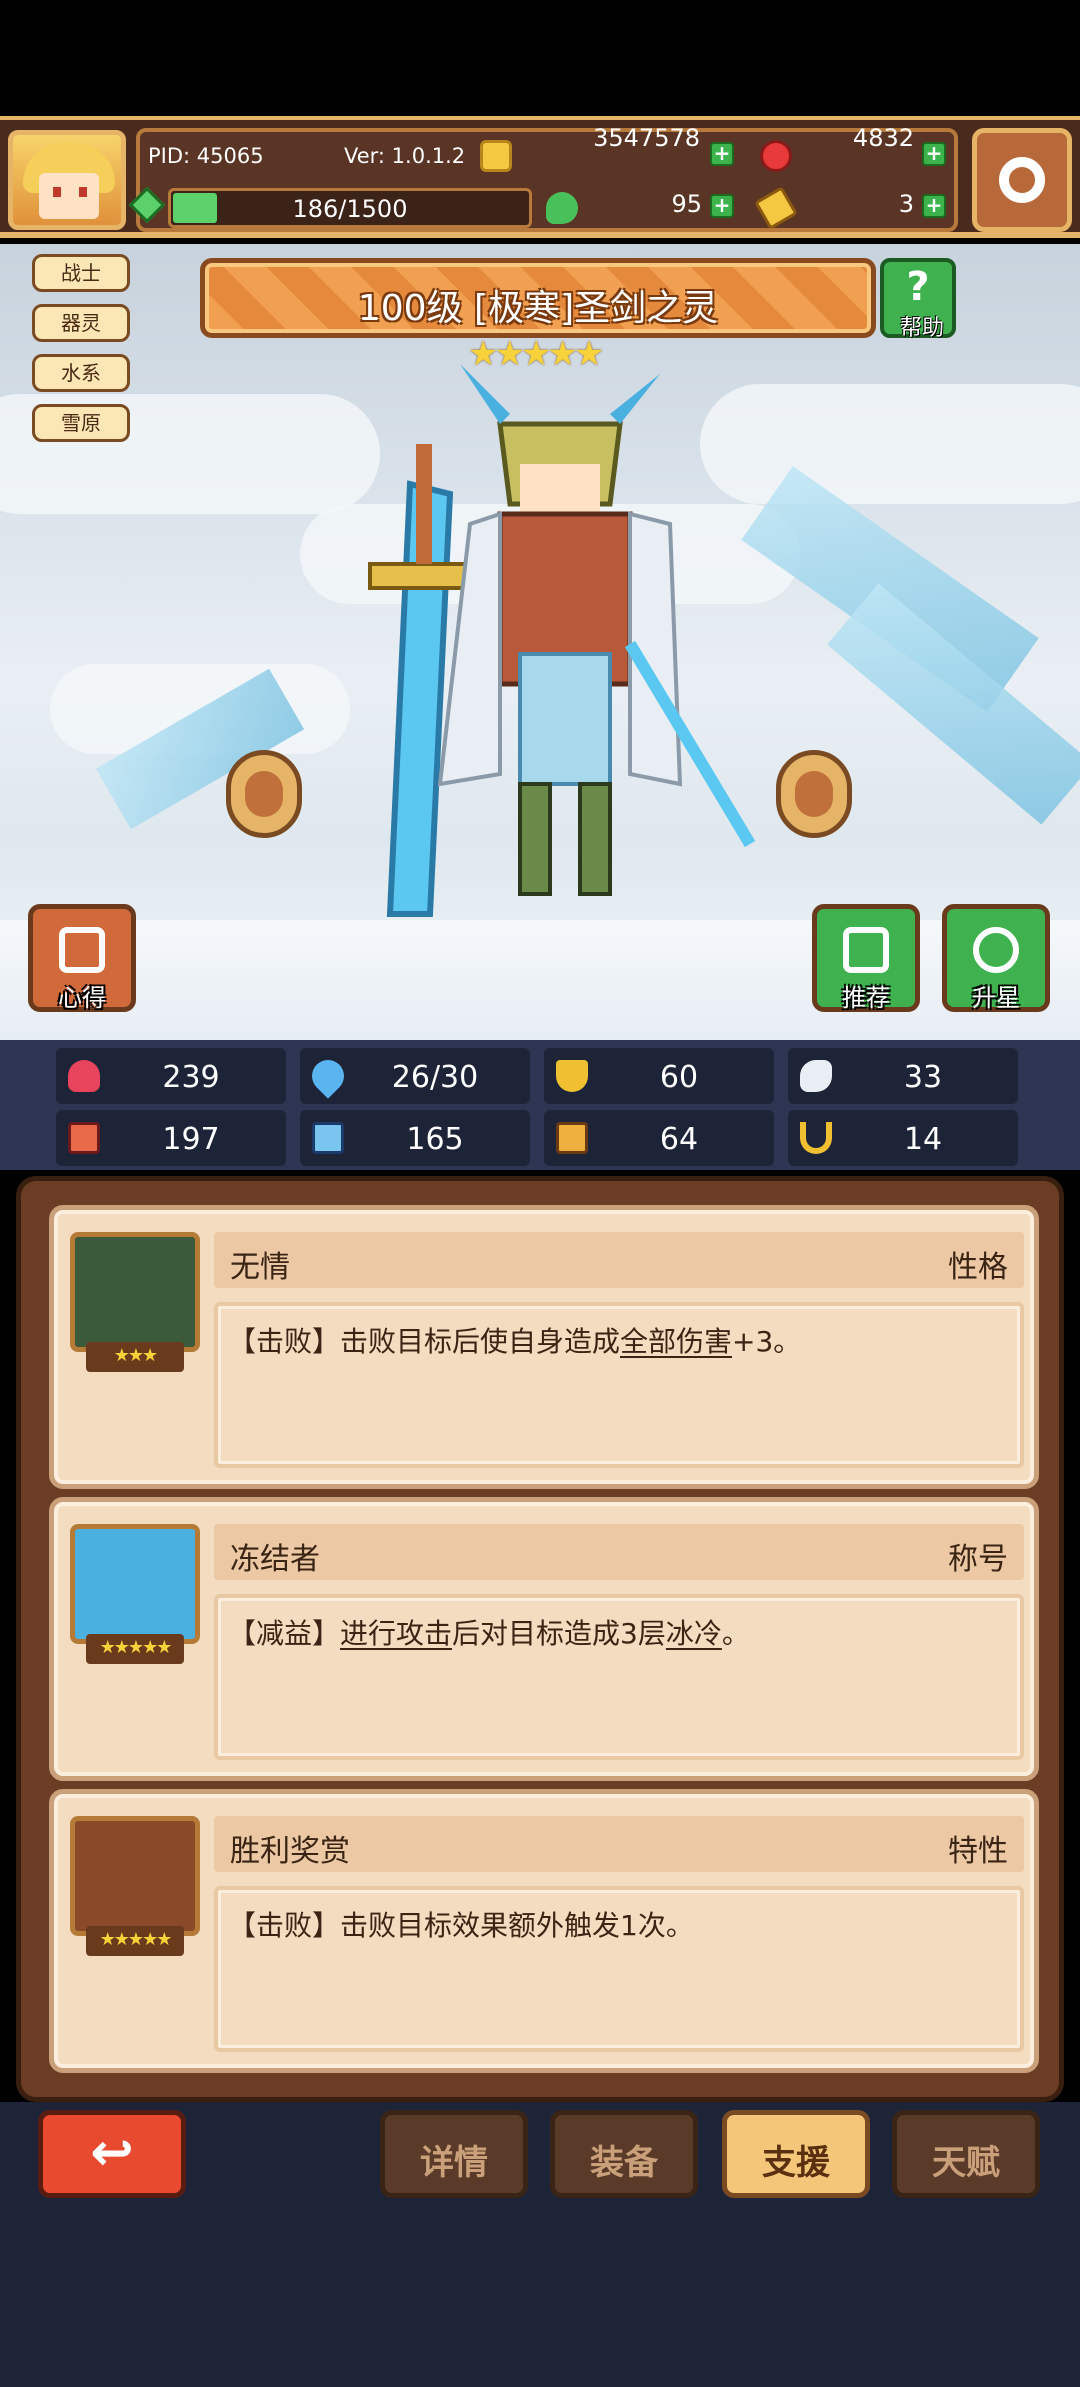 The image size is (1080, 2387). What do you see at coordinates (659, 1138) in the screenshot?
I see `stat-skill: 64` at bounding box center [659, 1138].